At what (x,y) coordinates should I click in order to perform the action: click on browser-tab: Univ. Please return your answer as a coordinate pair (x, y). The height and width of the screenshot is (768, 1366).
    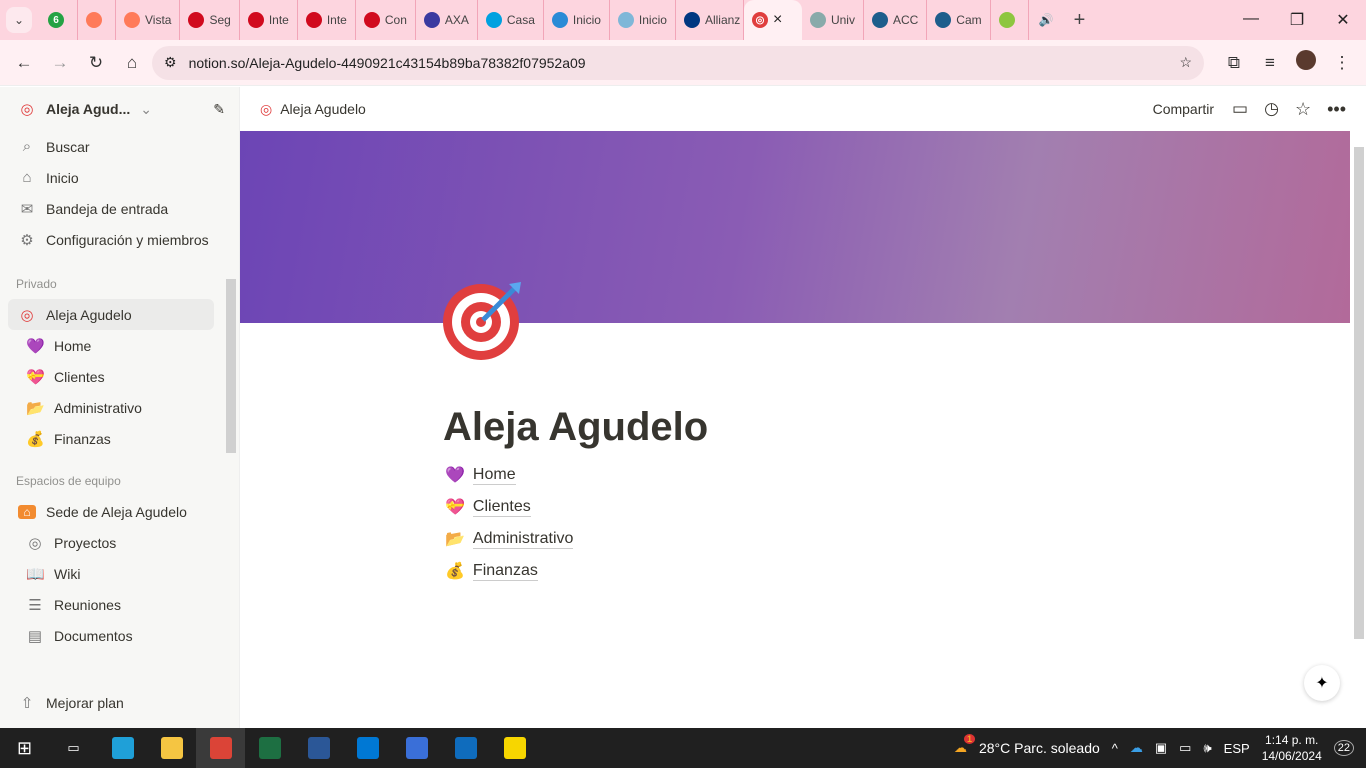
    Looking at the image, I should click on (833, 20).